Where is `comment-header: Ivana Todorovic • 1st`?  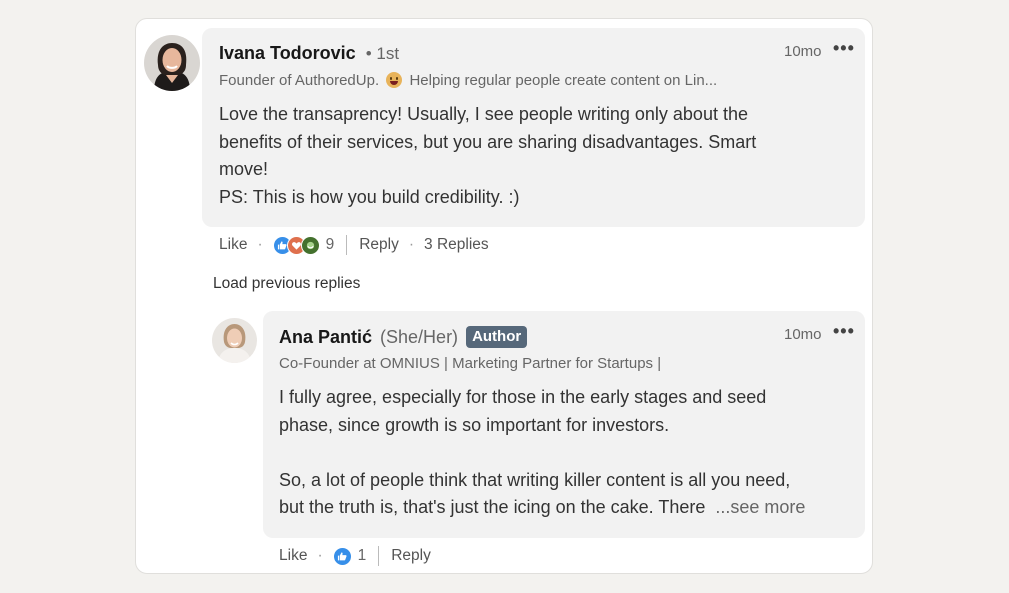
comment-header: Ivana Todorovic • 1st is located at coordinates (309, 53).